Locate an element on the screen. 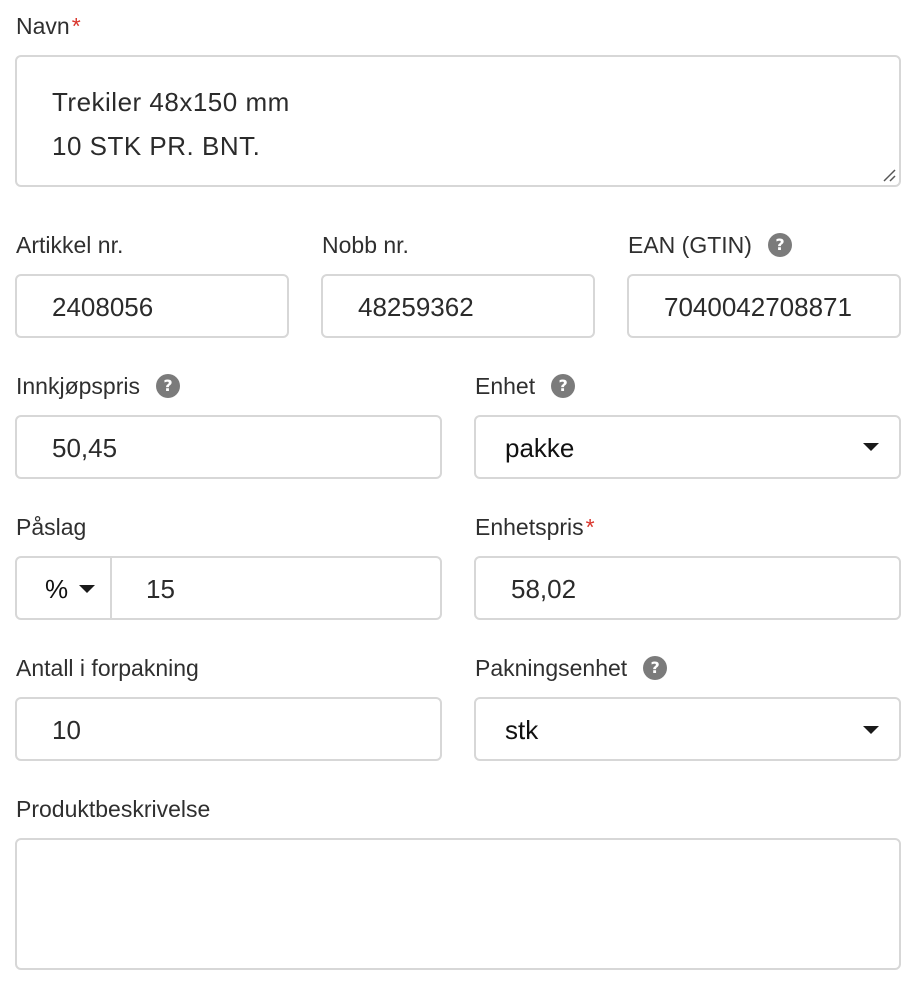  package-unit-select: stk is located at coordinates (687, 729).